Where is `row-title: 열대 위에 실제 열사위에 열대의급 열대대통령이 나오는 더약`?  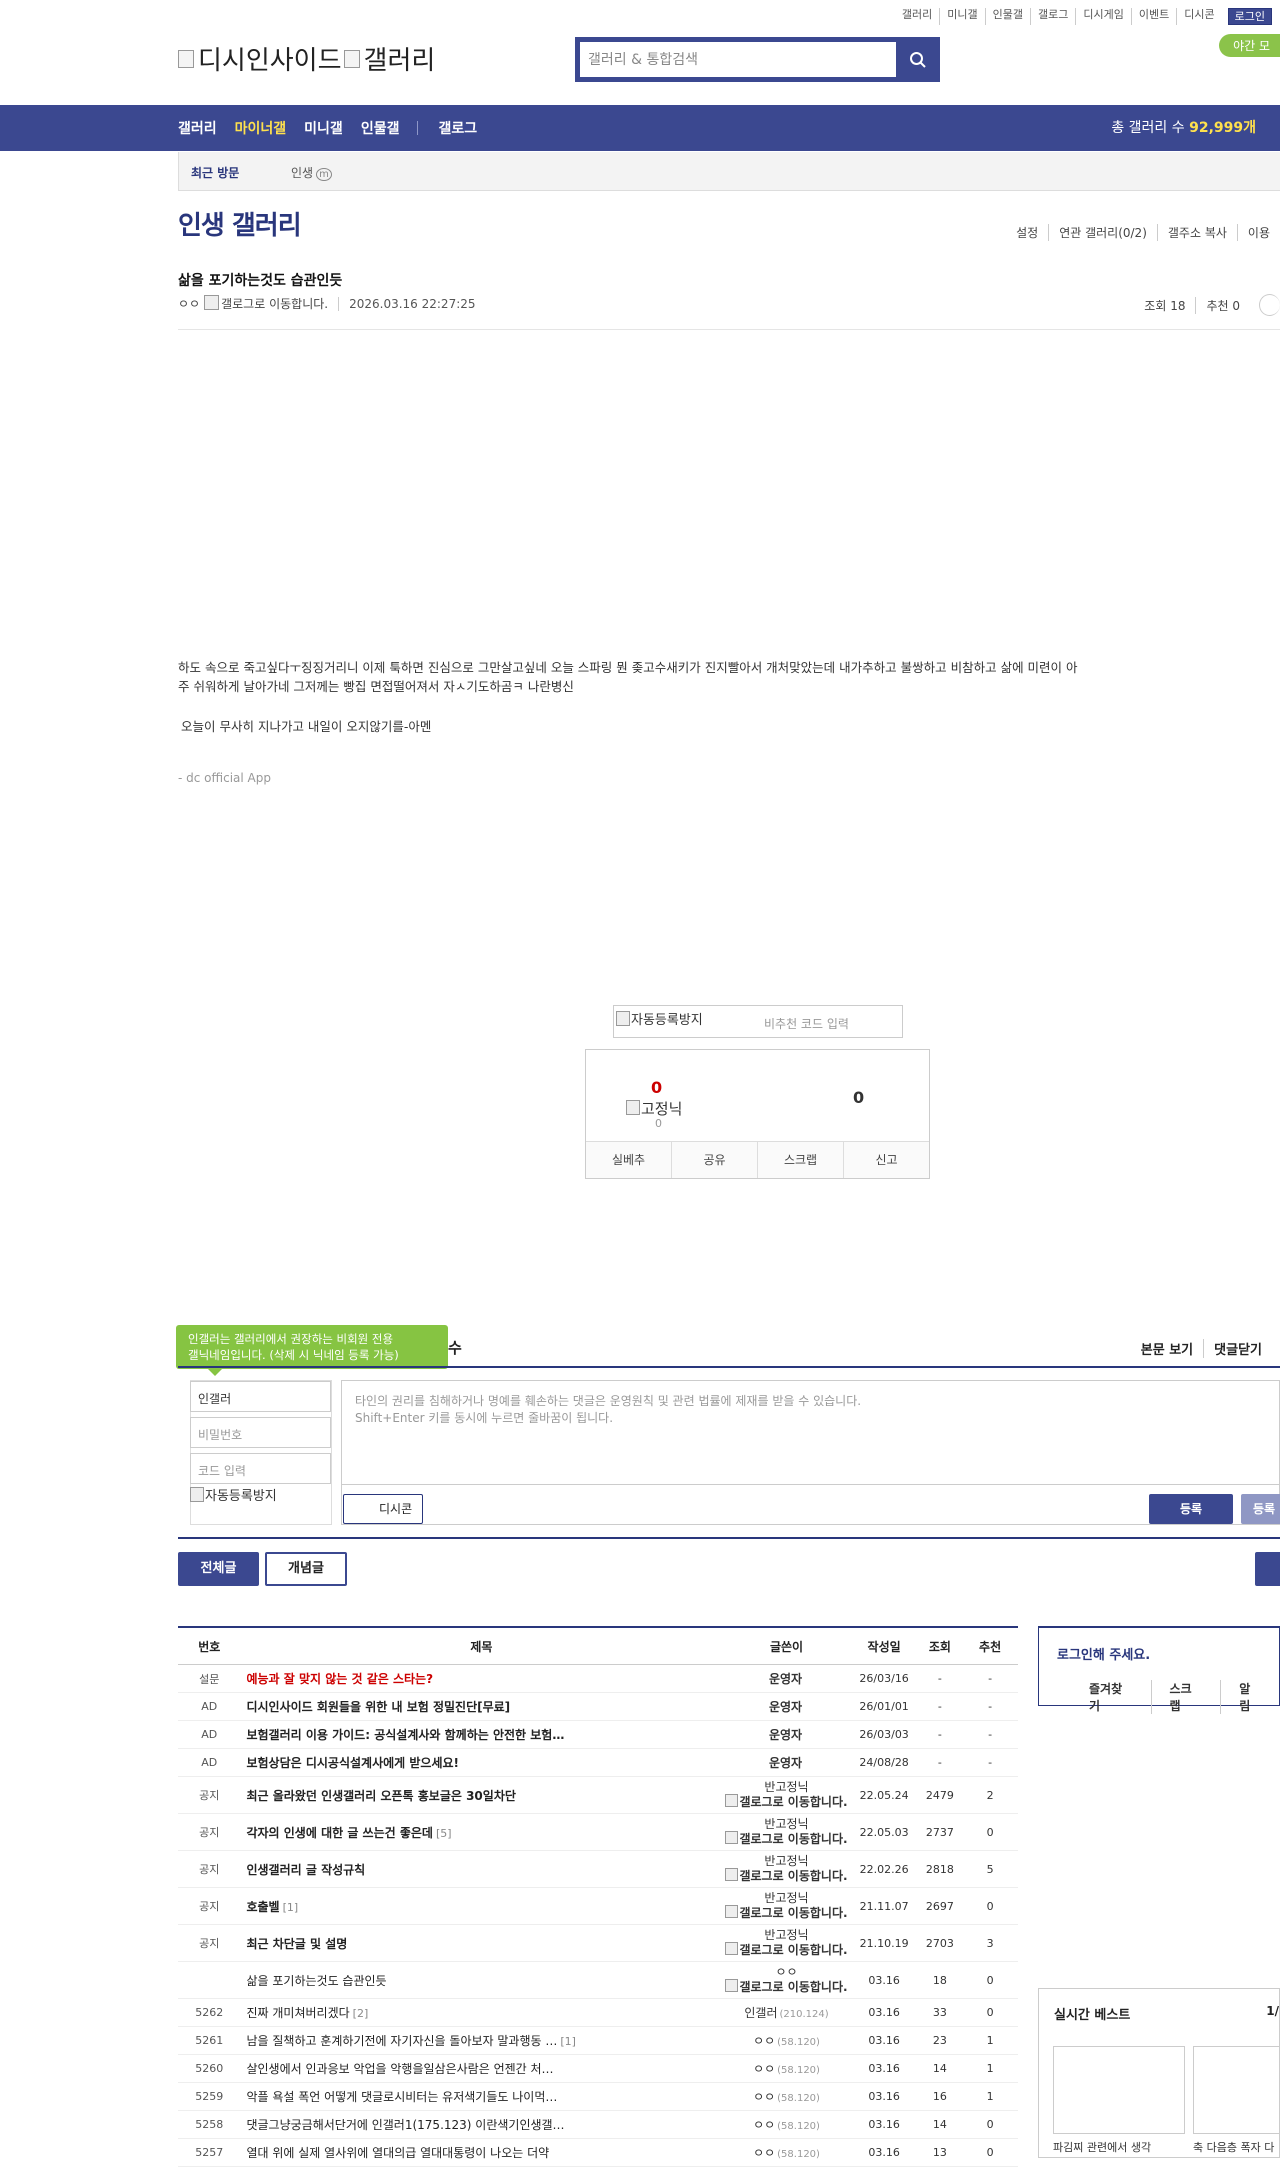 row-title: 열대 위에 실제 열사위에 열대의급 열대대통령이 나오는 더약 is located at coordinates (481, 2152).